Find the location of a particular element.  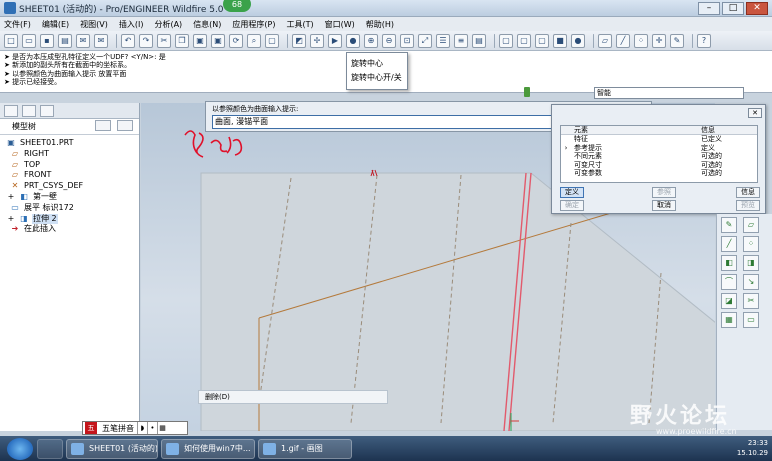

tree-item-insert-here: ➔ 在此插入 is located at coordinates (72, 229).